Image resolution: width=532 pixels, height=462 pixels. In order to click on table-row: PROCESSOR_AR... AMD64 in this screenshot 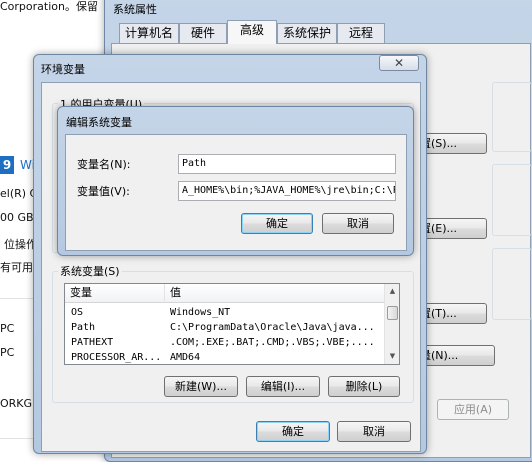, I will do `click(224, 357)`.